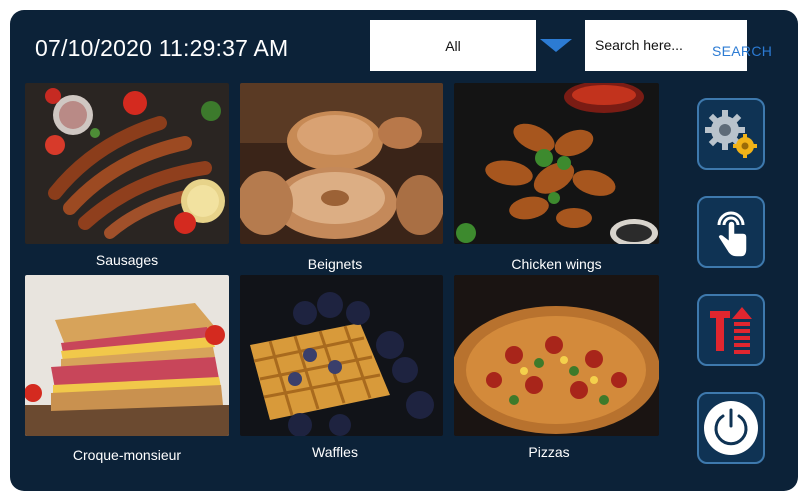 This screenshot has height=492, width=799. I want to click on text-size-button, so click(731, 330).